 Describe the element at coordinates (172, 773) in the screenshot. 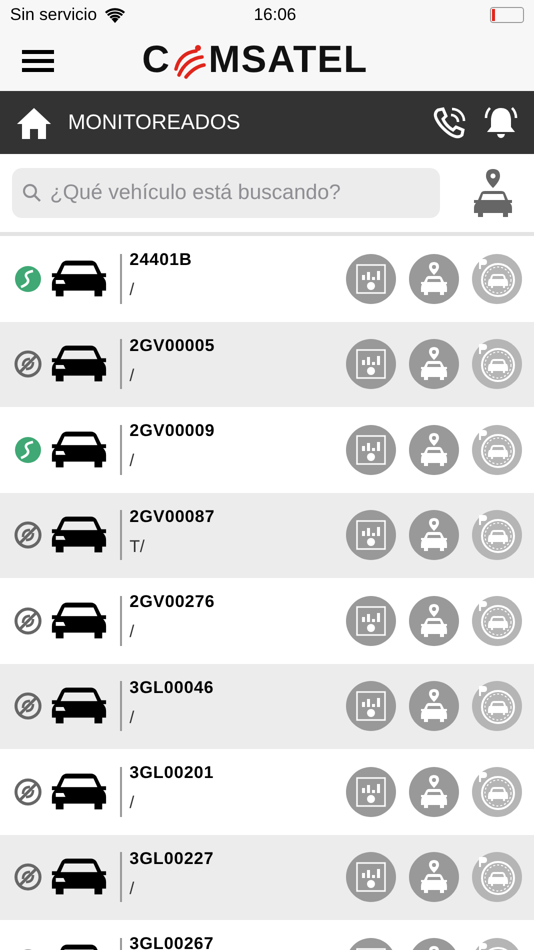

I see `vehicle-plate: 3GL00201` at that location.